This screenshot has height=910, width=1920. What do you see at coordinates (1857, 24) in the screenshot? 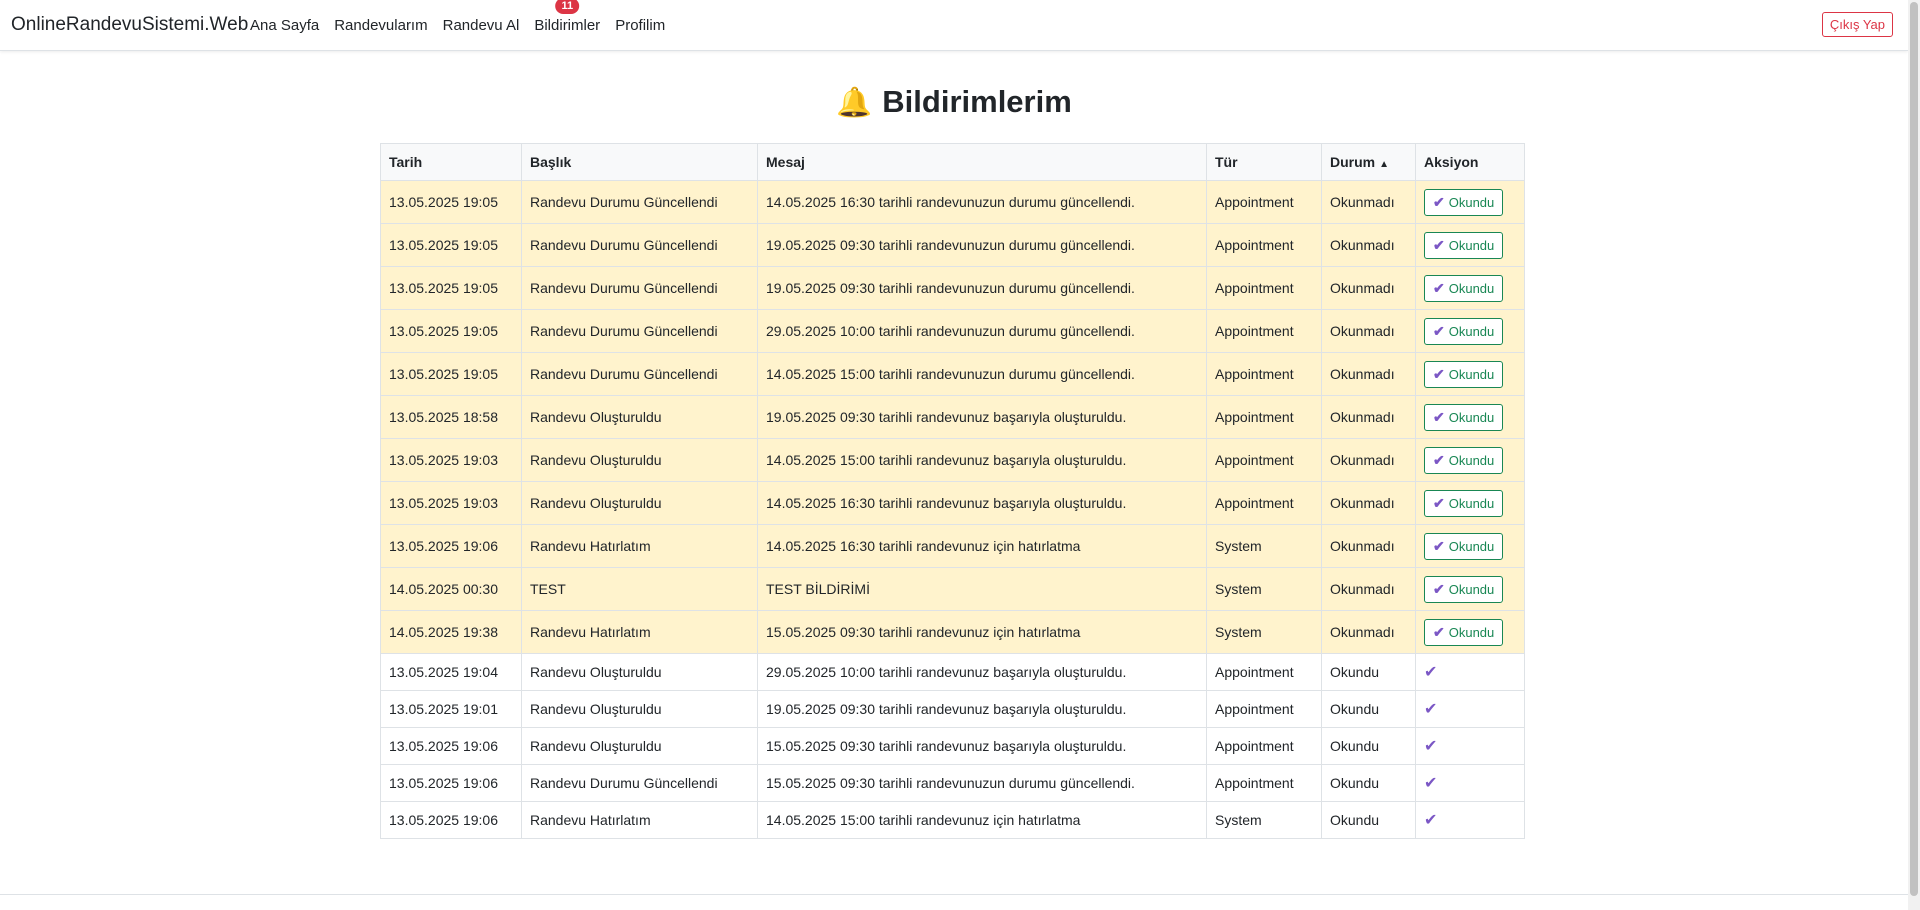
I see `logout-button: Çıkış Yap` at bounding box center [1857, 24].